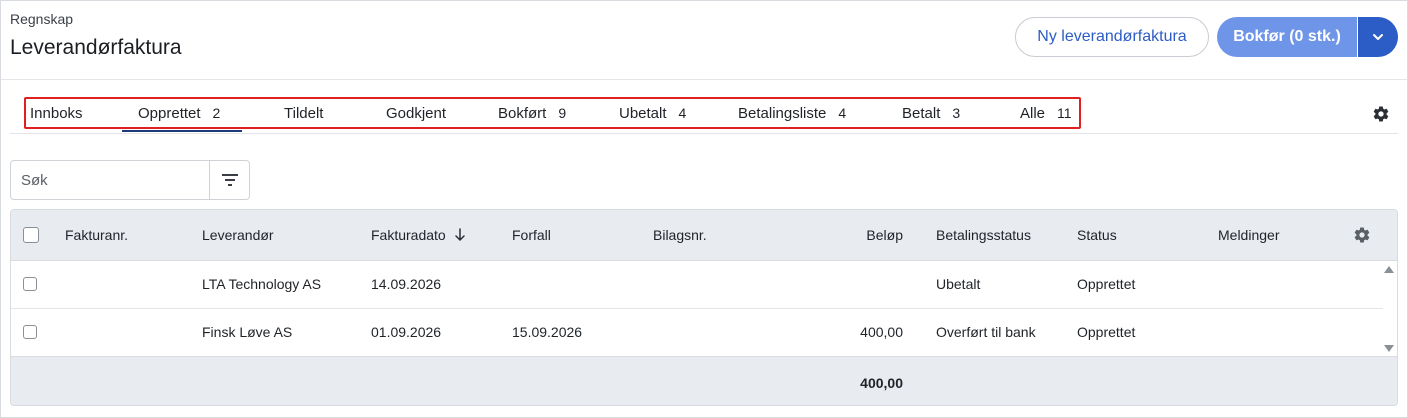 This screenshot has width=1408, height=418. I want to click on tab-innboks: Innboks, so click(56, 113).